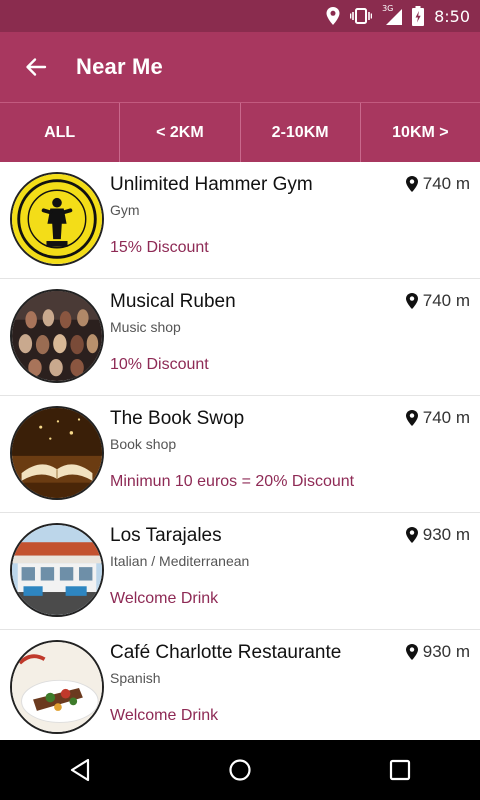  Describe the element at coordinates (57, 453) in the screenshot. I see `book-shop-image` at that location.